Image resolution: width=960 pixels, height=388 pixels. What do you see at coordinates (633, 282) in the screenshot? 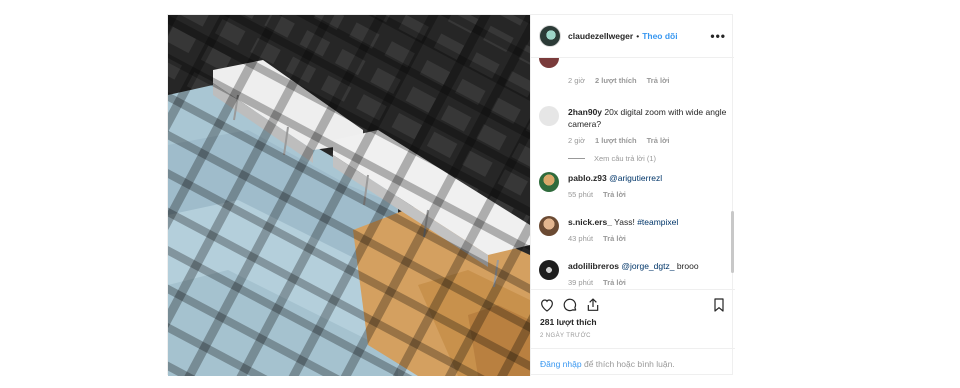
I see `comment-meta: 39 phút Trả lời` at bounding box center [633, 282].